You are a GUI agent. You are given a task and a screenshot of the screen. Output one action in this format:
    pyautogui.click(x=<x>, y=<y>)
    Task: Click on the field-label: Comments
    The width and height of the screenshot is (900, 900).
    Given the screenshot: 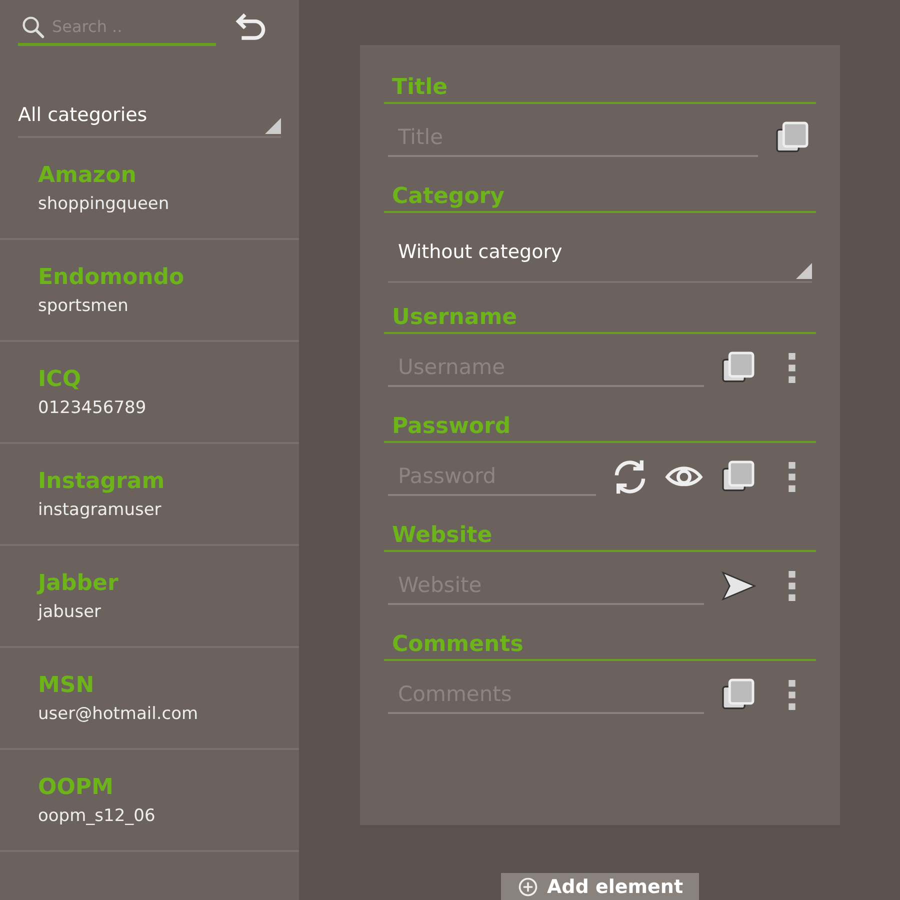 What is the action you would take?
    pyautogui.click(x=600, y=644)
    